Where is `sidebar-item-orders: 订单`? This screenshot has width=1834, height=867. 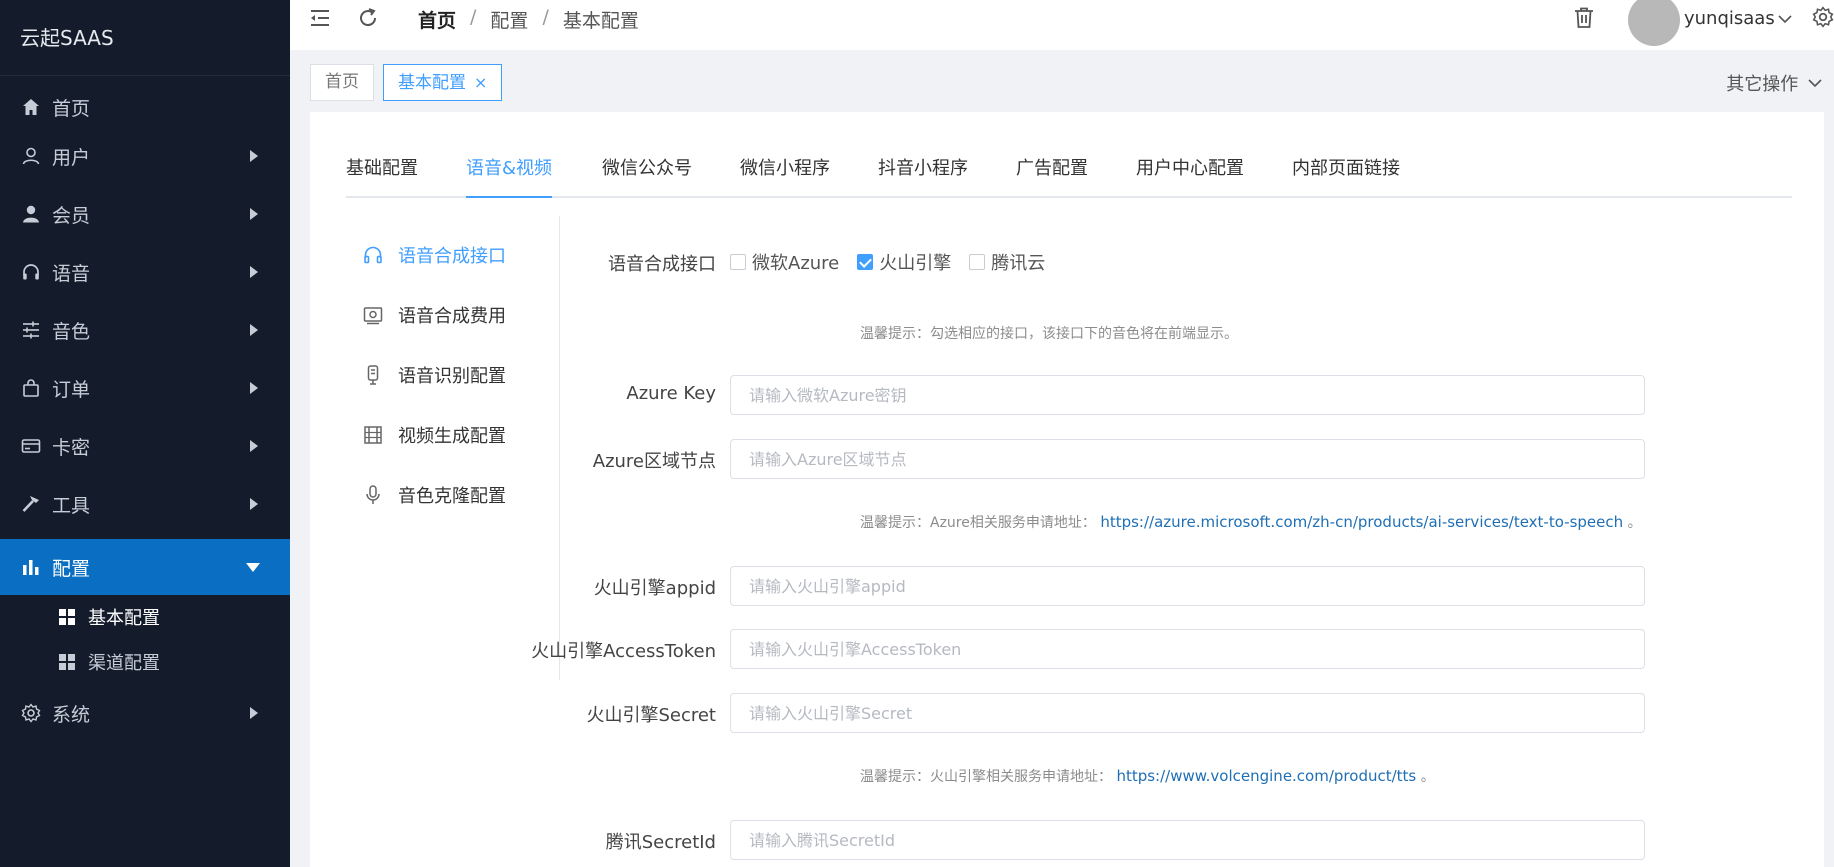 sidebar-item-orders: 订单 is located at coordinates (145, 388).